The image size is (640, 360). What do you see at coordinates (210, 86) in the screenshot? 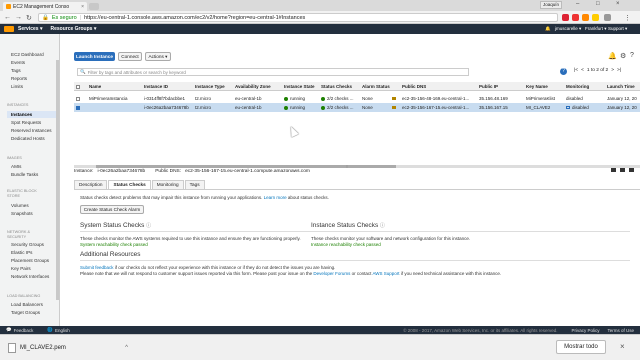
I see `column-header: Instance Type` at bounding box center [210, 86].